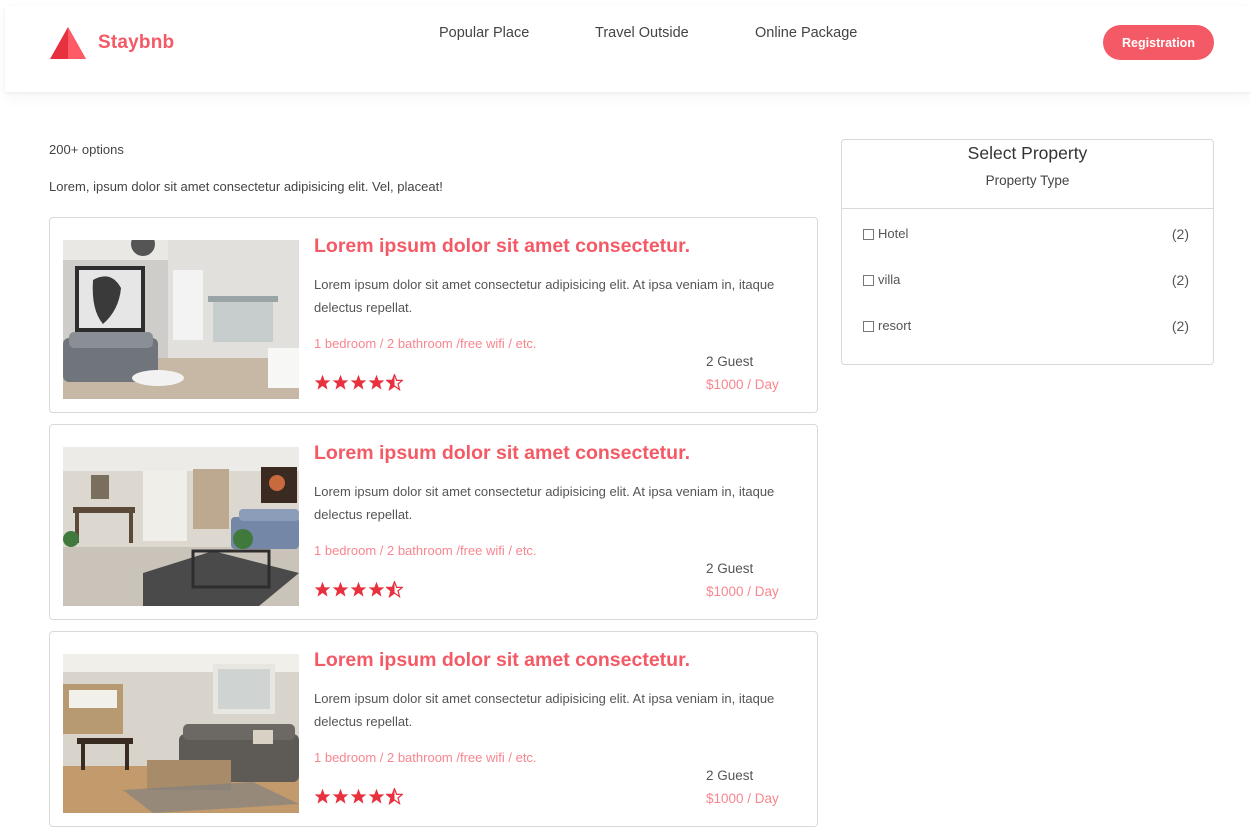 Image resolution: width=1251 pixels, height=840 pixels. Describe the element at coordinates (893, 233) in the screenshot. I see `filter-option-label: Hotel` at that location.